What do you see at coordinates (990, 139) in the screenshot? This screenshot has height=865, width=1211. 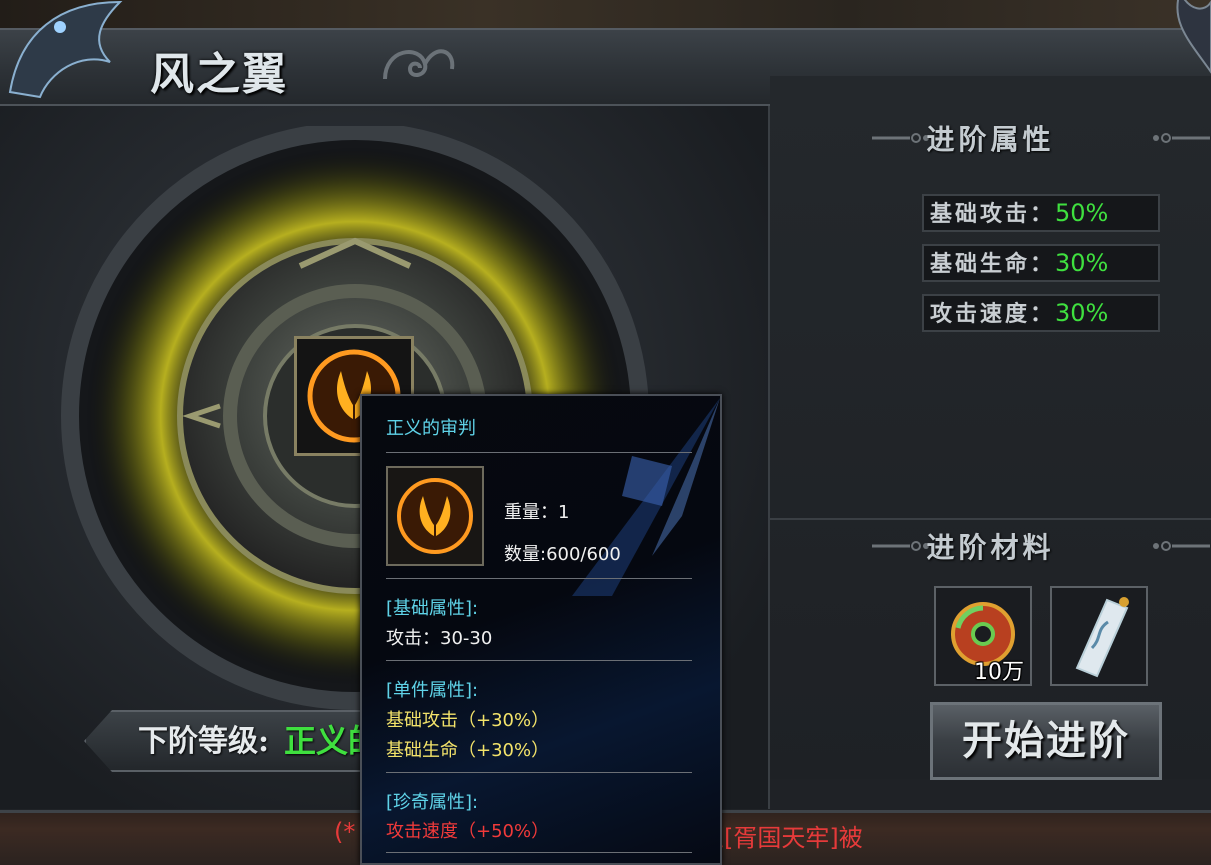 I see `advance-attributes-heading: 进阶属性` at bounding box center [990, 139].